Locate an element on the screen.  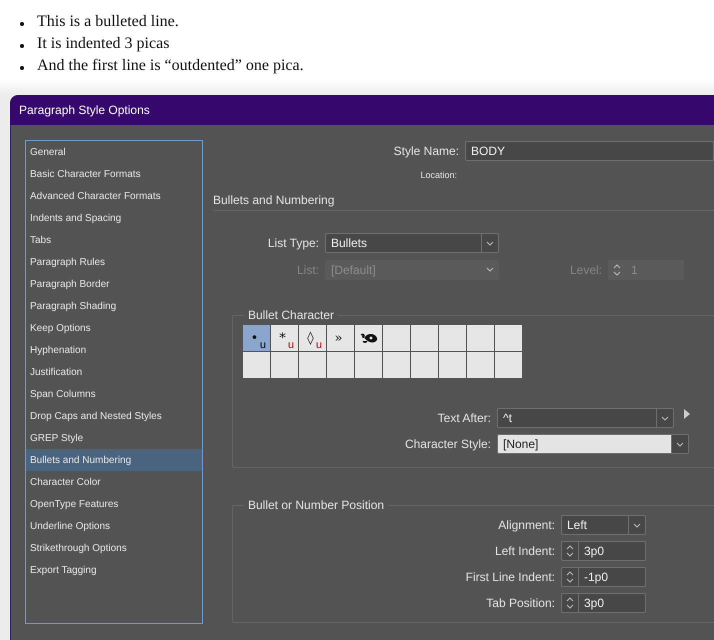
field-label: Character Style: is located at coordinates (447, 444).